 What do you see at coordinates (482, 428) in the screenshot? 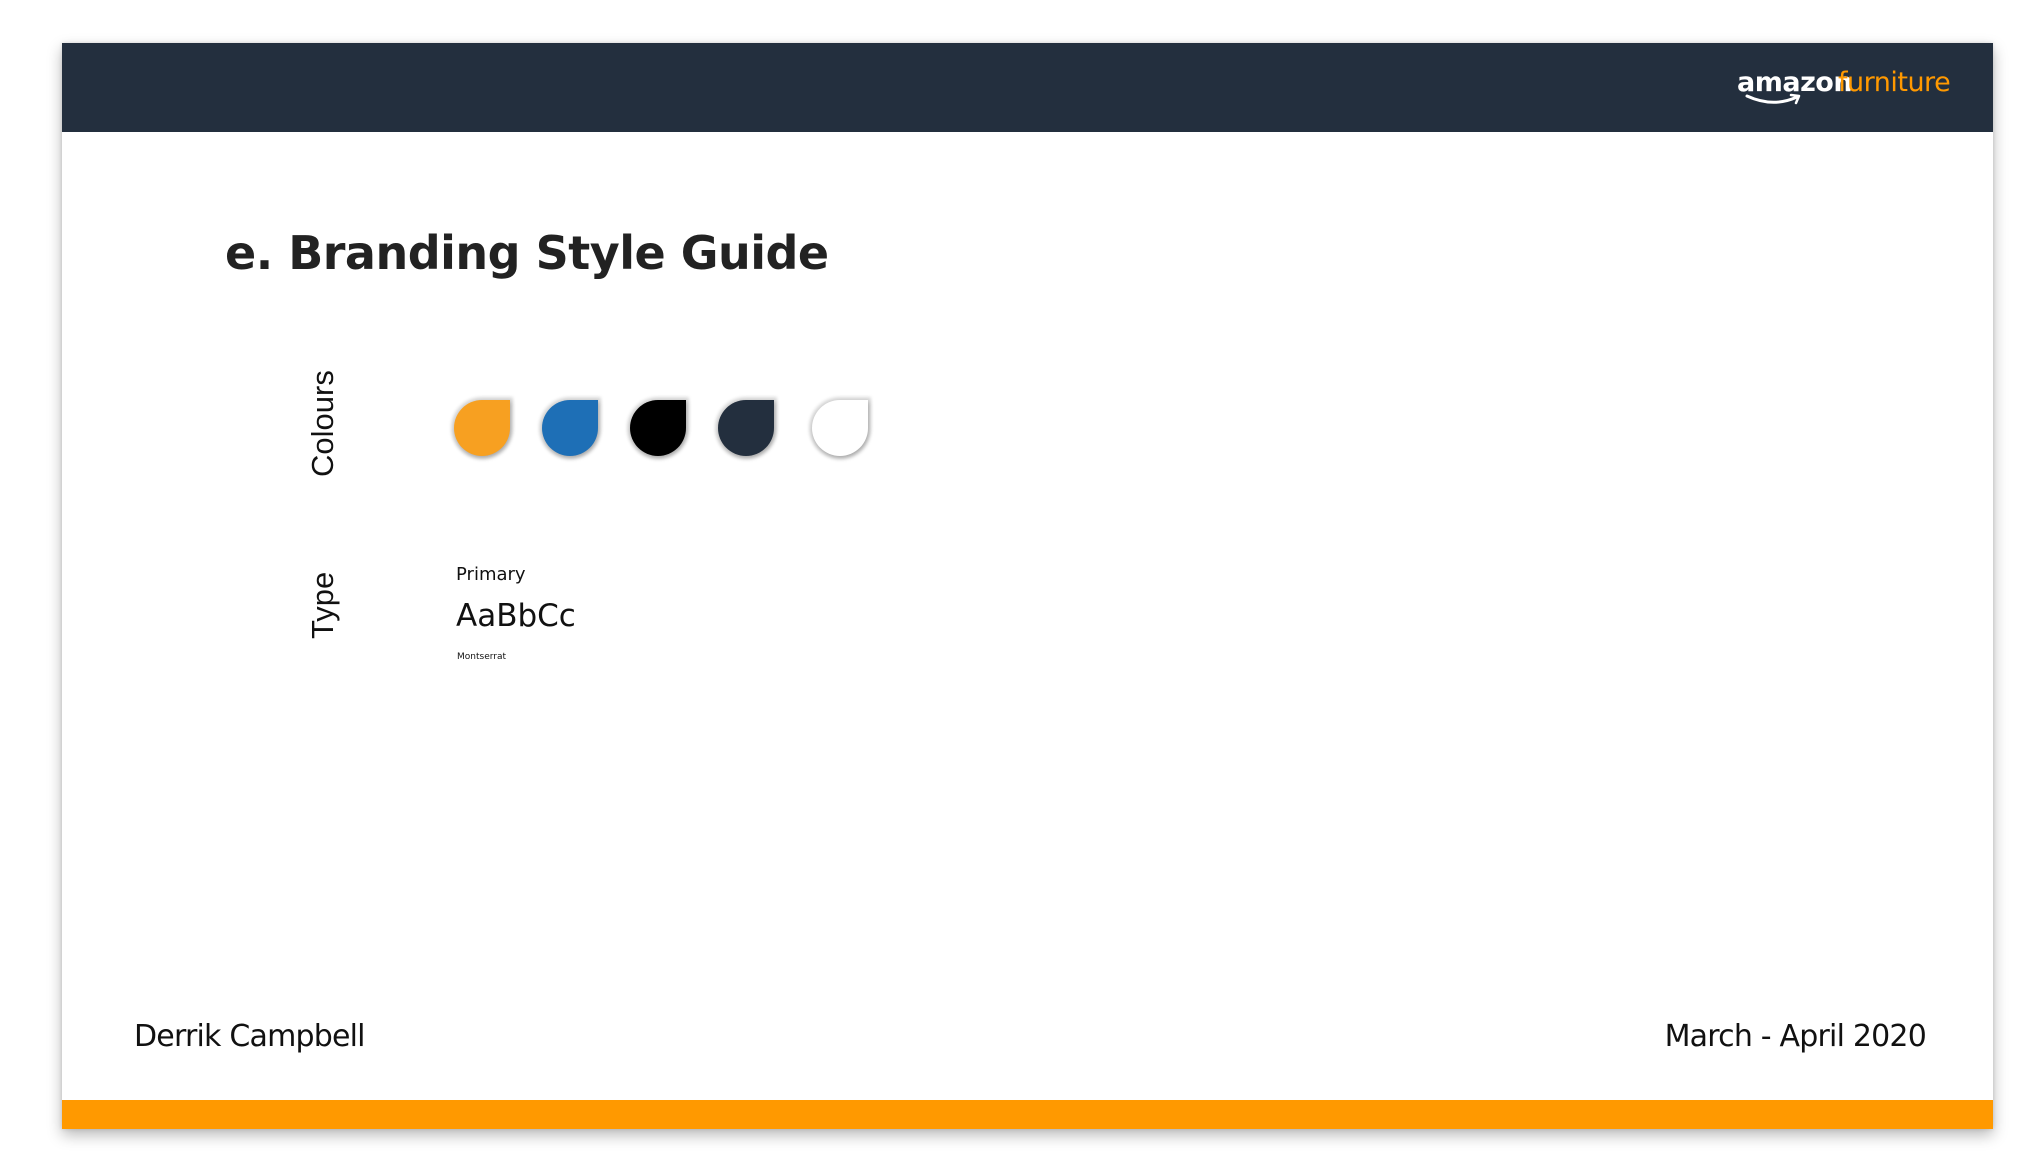
I see `colour-swatch-orange` at bounding box center [482, 428].